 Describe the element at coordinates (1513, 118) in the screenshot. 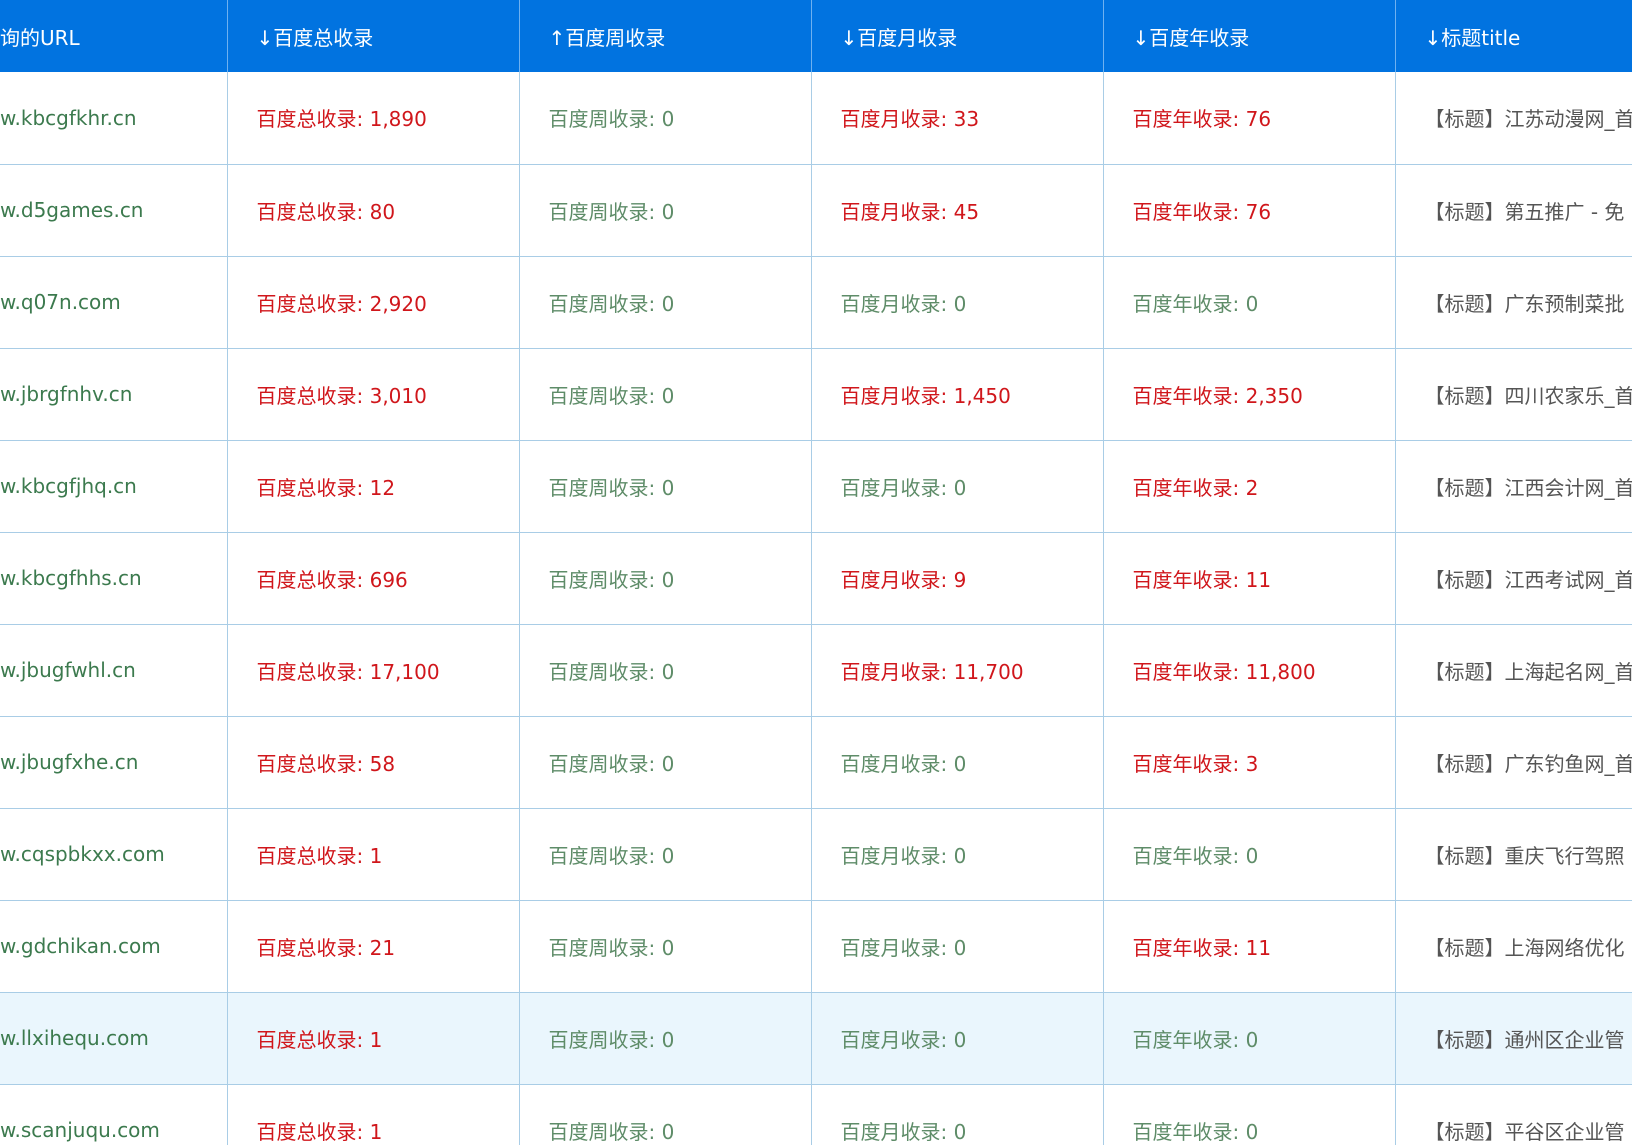

I see `title-cell: 【标题】江苏动漫网_首` at that location.